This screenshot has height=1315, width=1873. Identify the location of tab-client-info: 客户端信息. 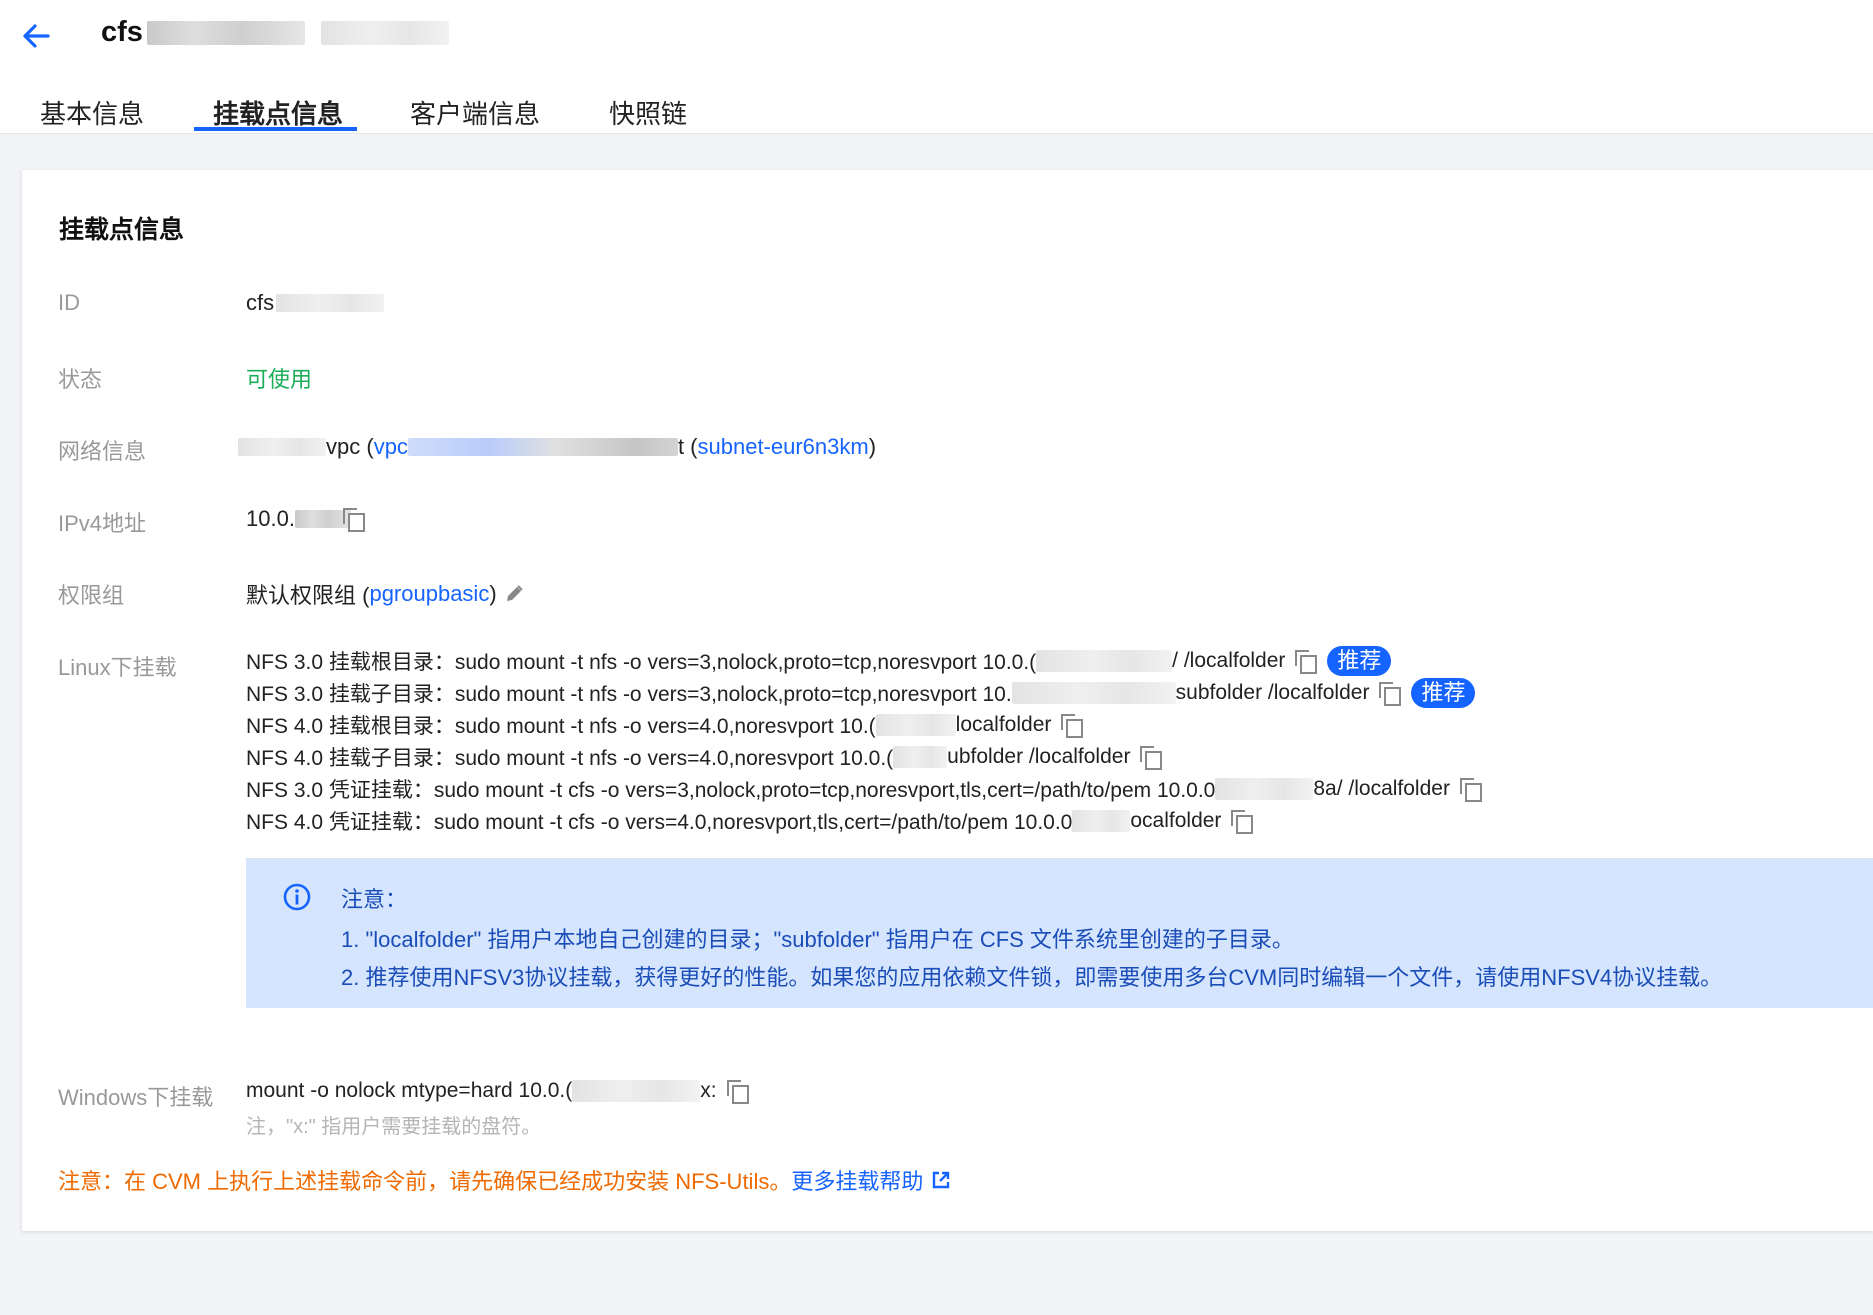
(475, 120).